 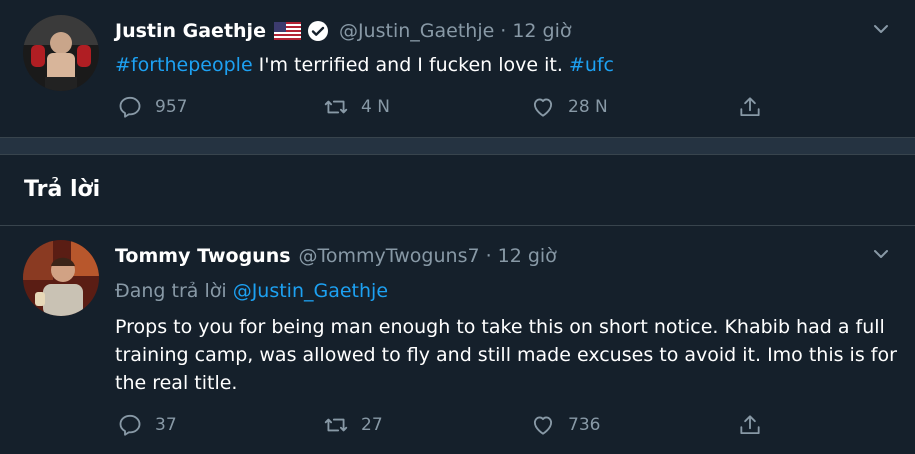 I want to click on author-name: Justin Gaethje, so click(x=190, y=31).